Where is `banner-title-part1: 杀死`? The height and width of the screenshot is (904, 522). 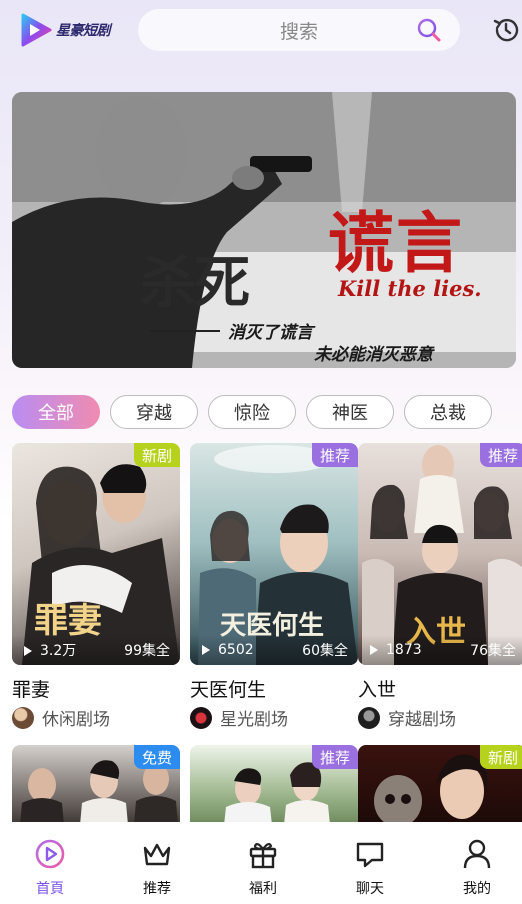
banner-title-part1: 杀死 is located at coordinates (195, 283).